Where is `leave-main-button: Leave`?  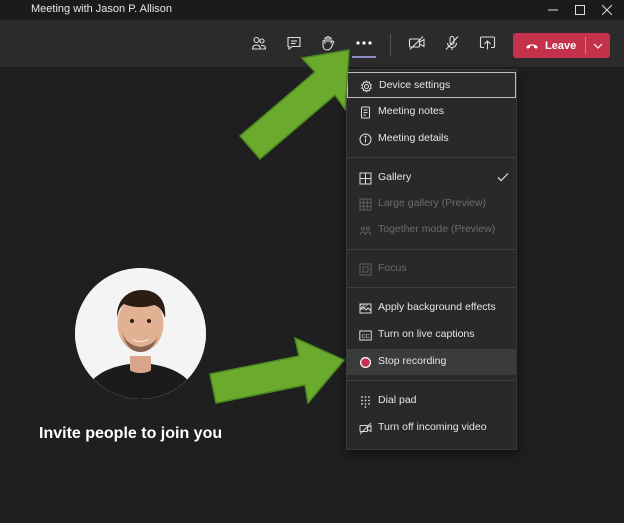
leave-main-button: Leave is located at coordinates (549, 45).